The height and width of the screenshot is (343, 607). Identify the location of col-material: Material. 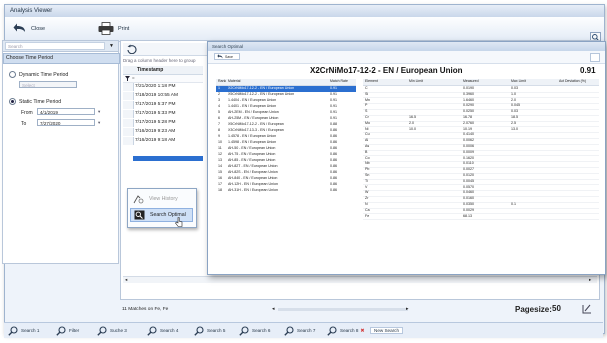
(234, 81).